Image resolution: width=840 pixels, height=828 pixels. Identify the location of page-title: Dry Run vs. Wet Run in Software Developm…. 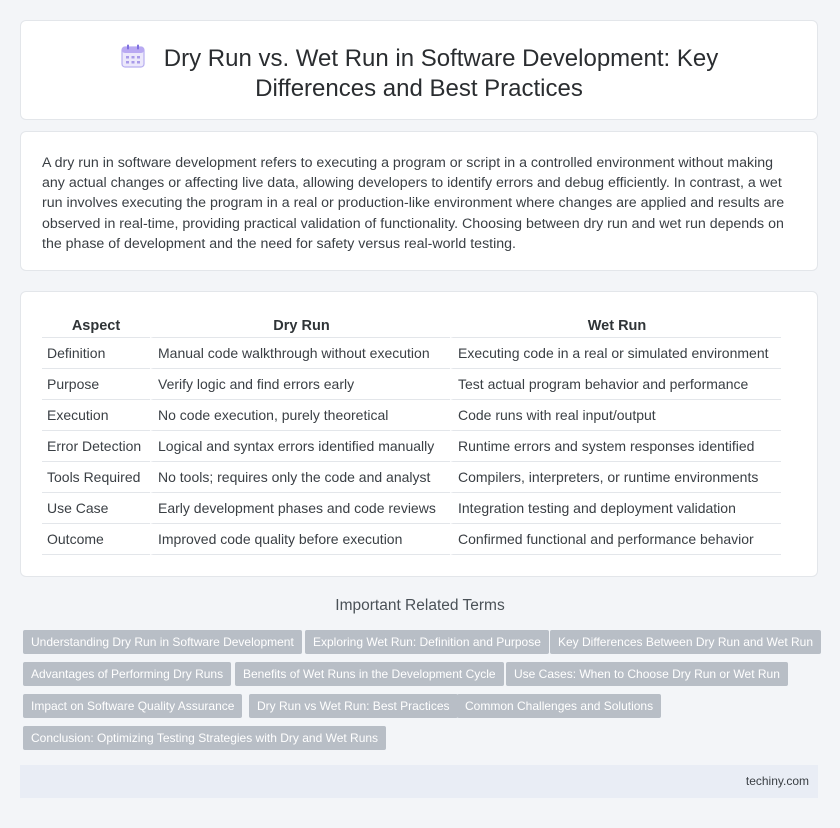
(441, 73).